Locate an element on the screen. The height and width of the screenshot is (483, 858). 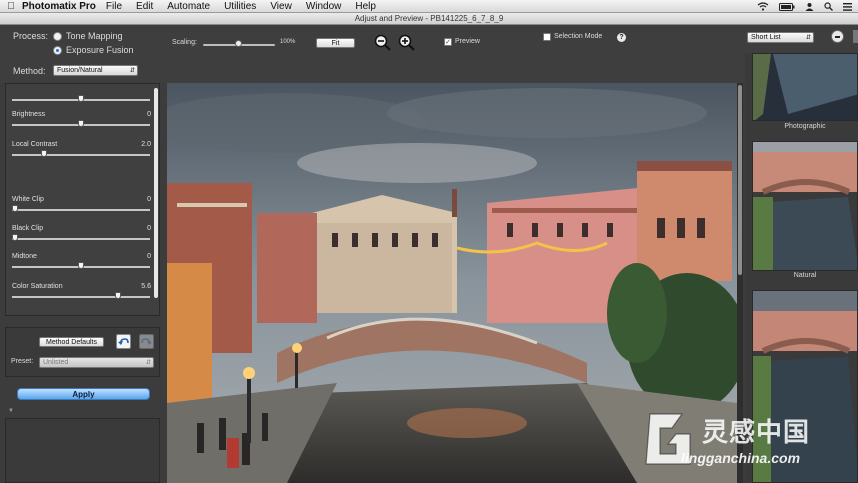
thumbnail-list-value: Short List is located at coordinates (766, 37).